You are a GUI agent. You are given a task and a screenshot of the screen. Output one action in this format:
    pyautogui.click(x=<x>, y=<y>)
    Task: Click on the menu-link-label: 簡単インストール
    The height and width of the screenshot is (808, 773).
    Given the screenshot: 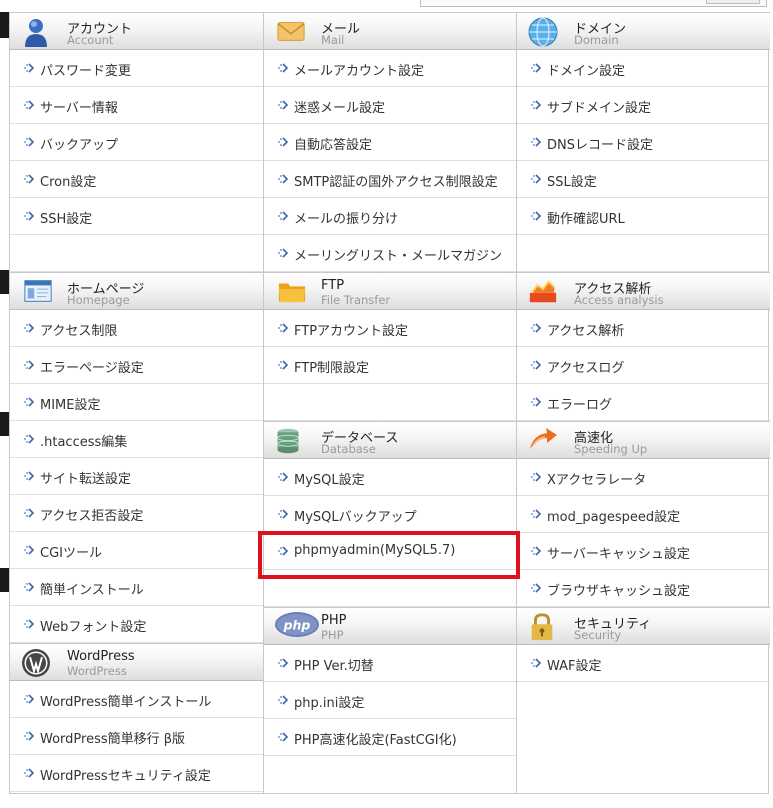 What is the action you would take?
    pyautogui.click(x=92, y=590)
    